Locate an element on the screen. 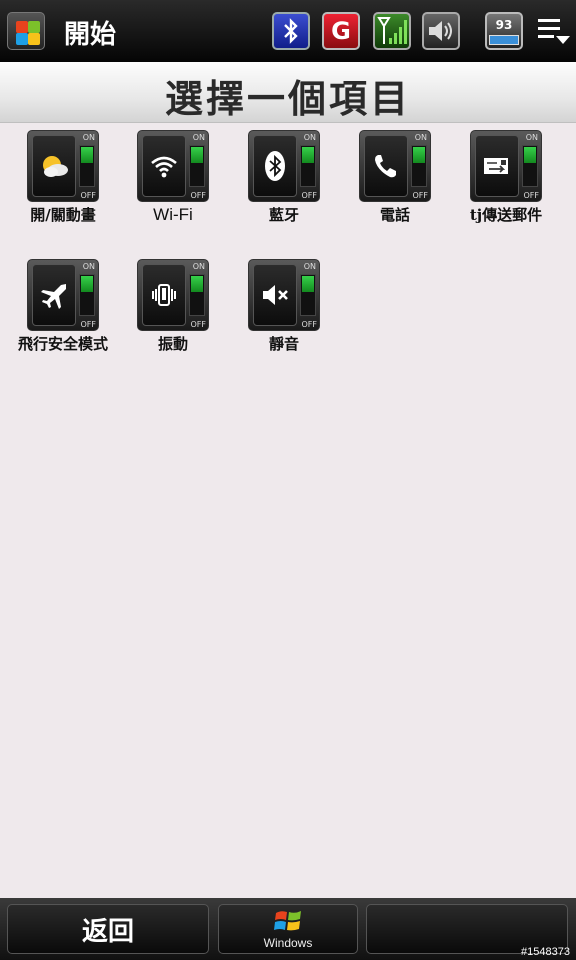  toggle-label: 電話 is located at coordinates (394, 215).